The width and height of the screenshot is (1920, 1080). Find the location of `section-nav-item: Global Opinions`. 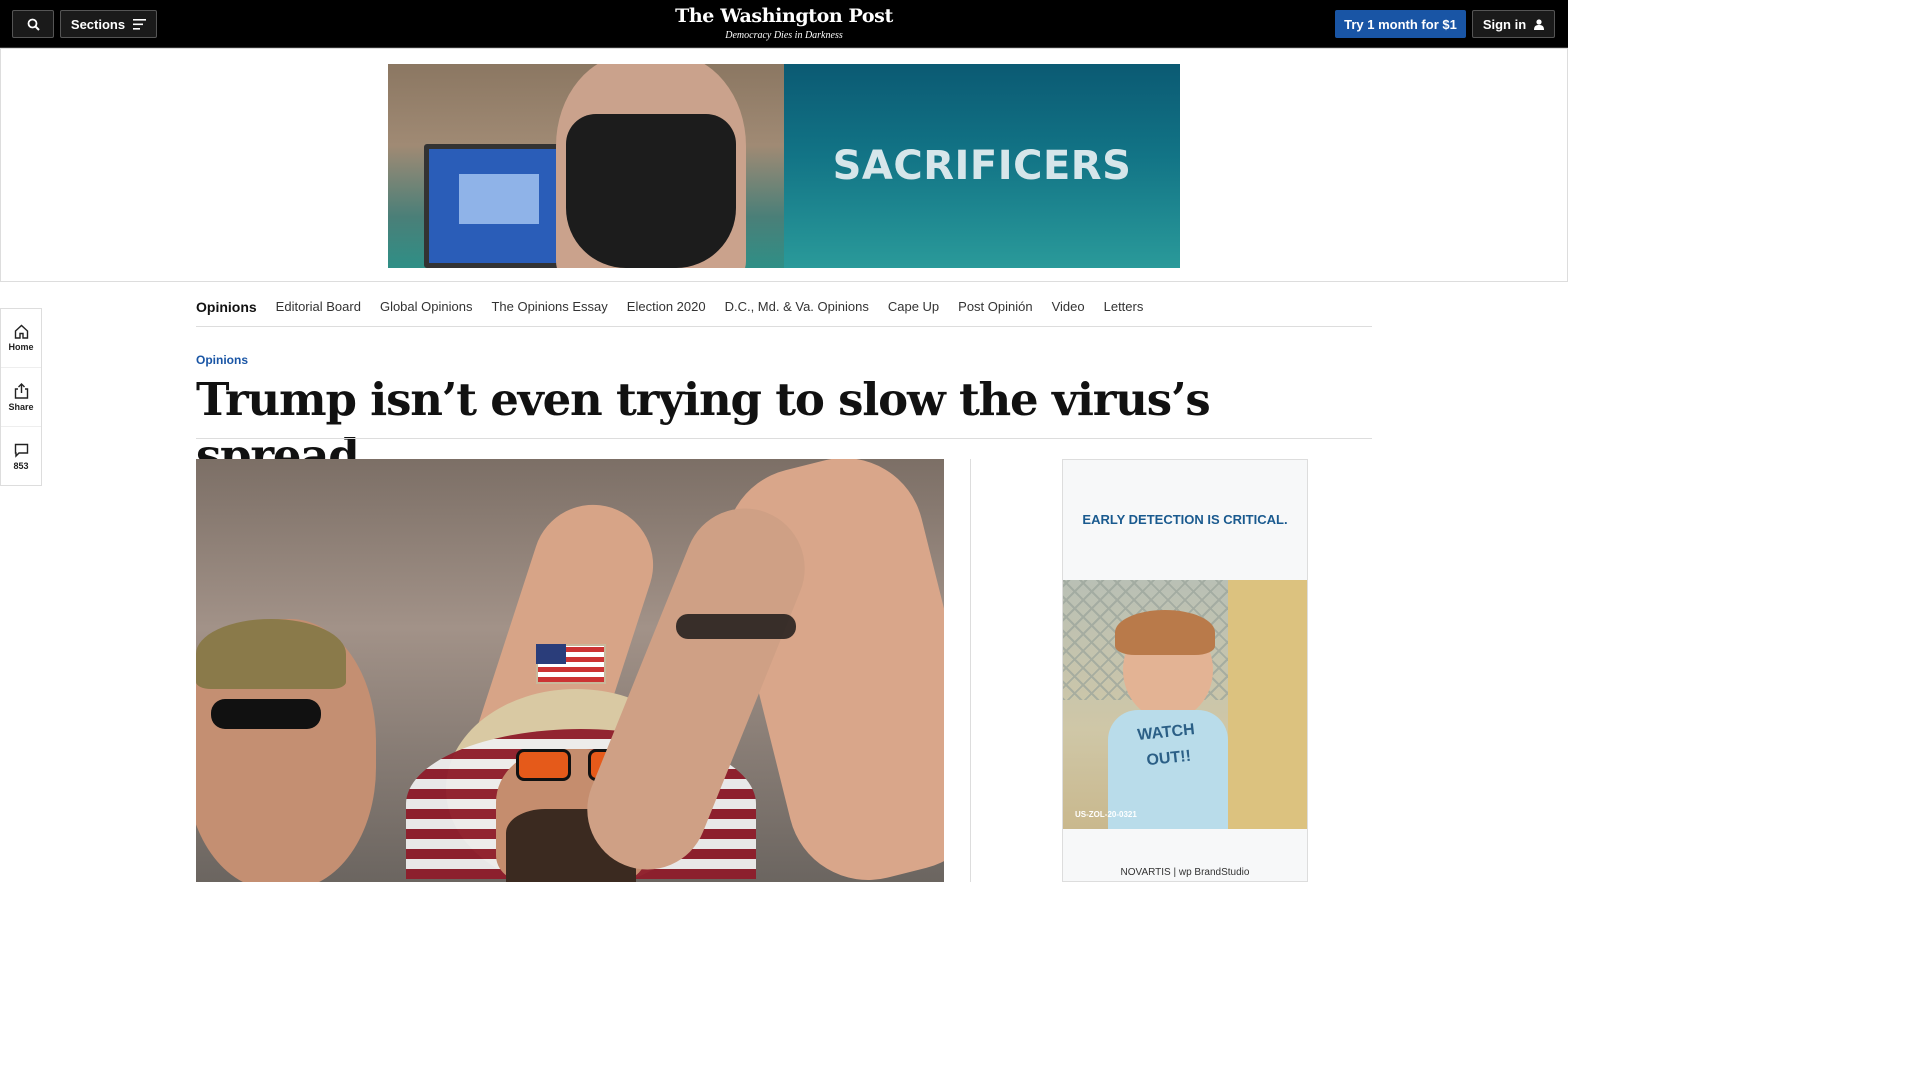

section-nav-item: Global Opinions is located at coordinates (426, 306).